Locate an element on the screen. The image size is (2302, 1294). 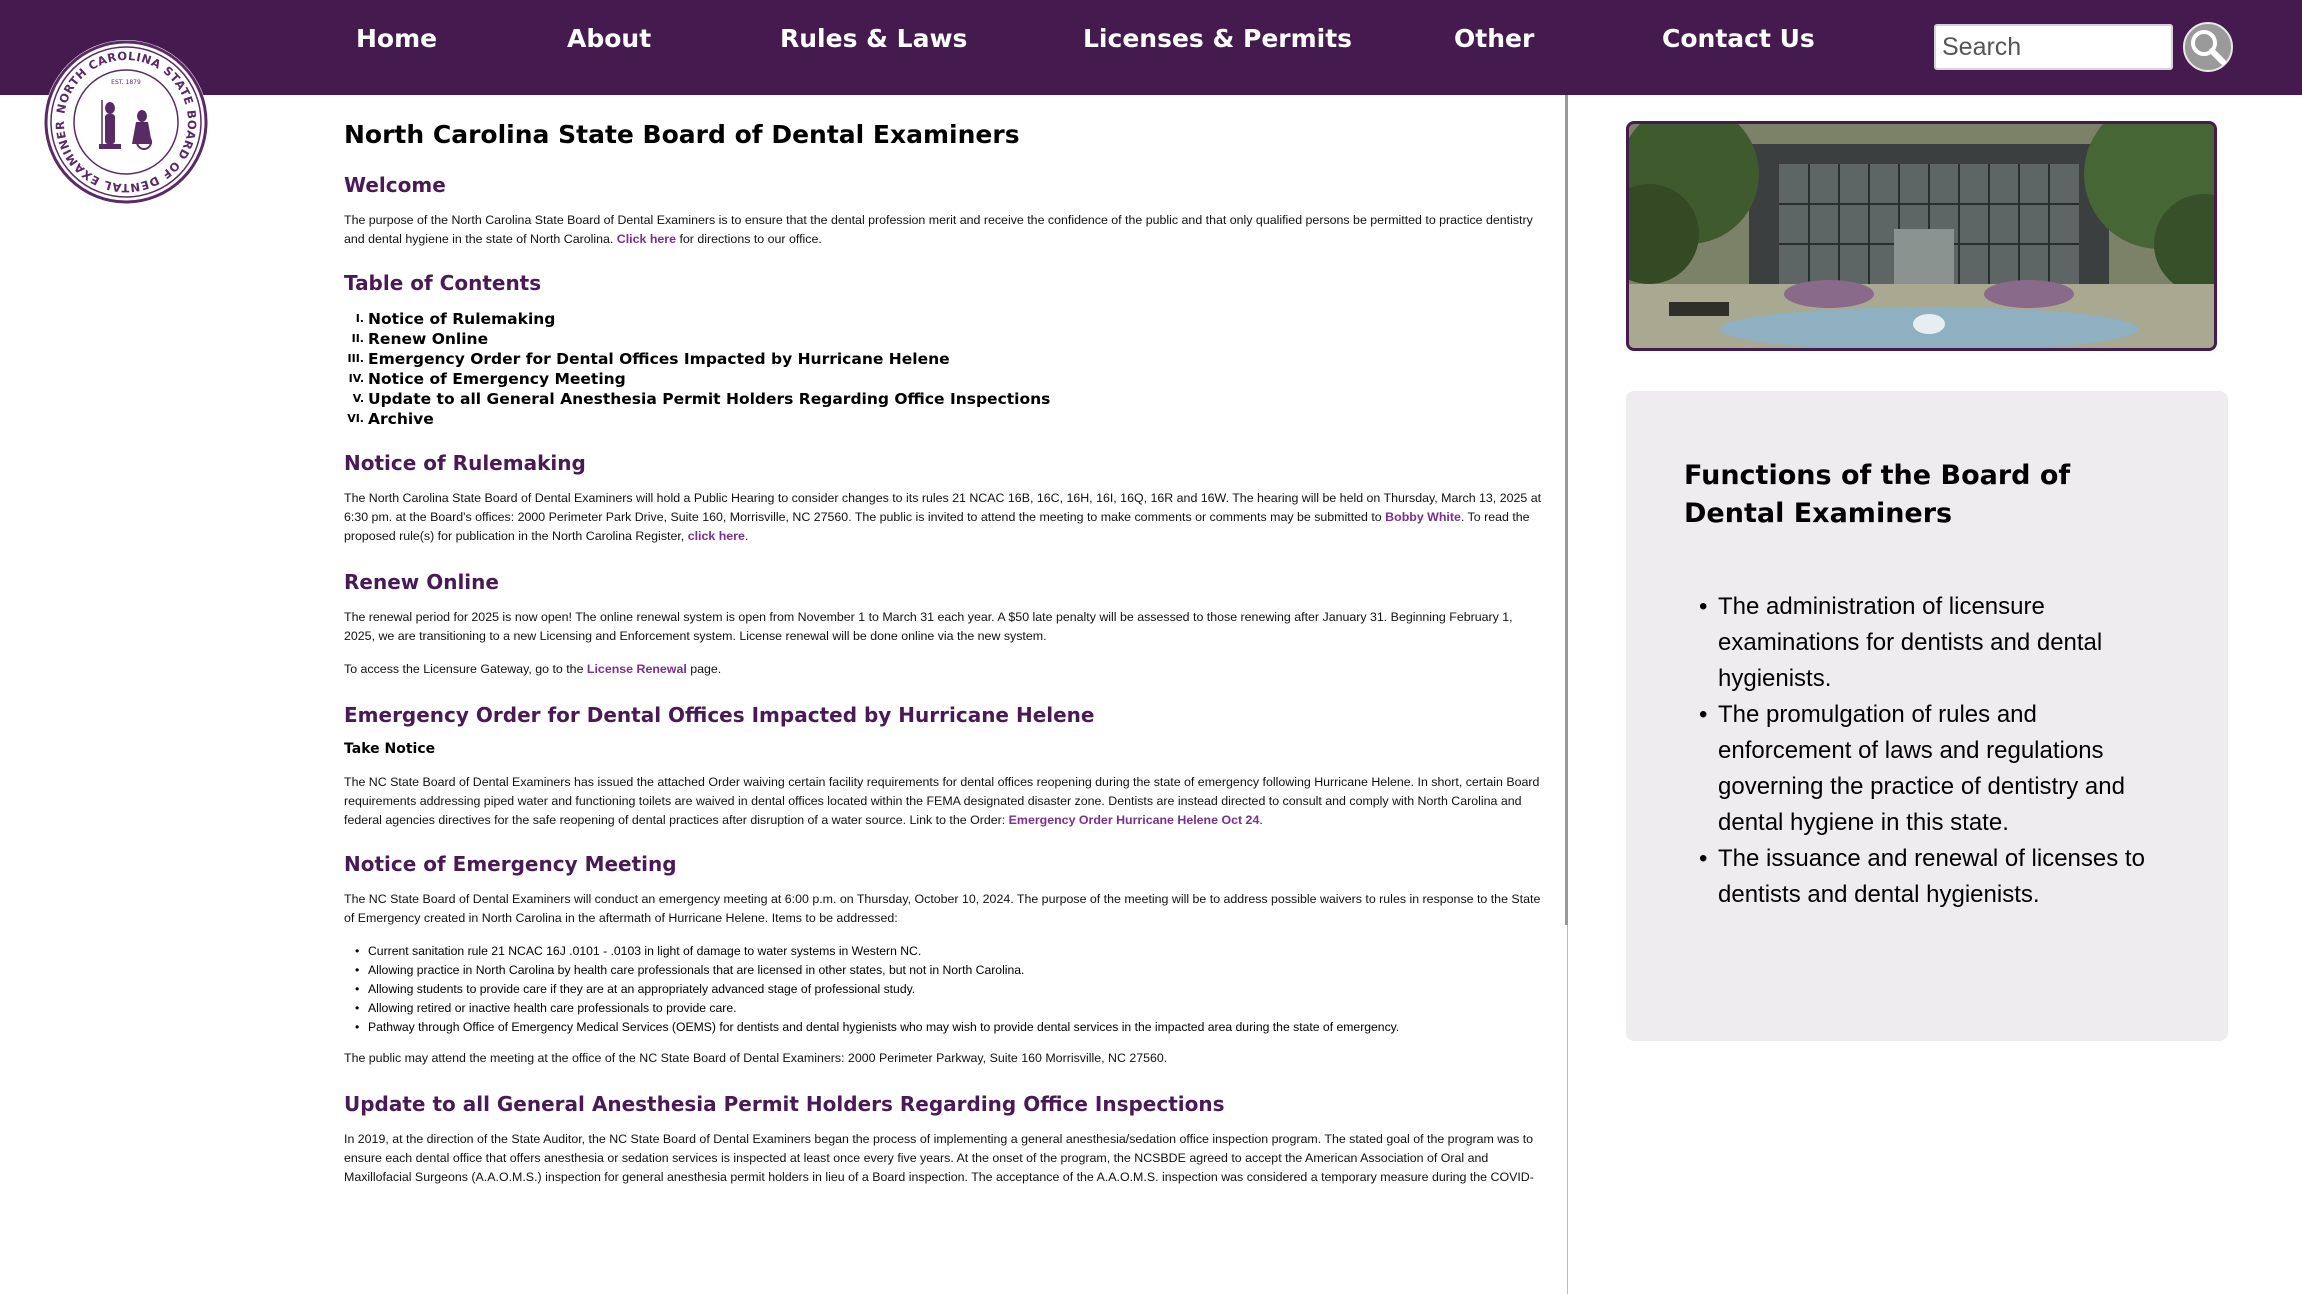
toc-item-renew-online: II. Renew Online is located at coordinates (944, 339).